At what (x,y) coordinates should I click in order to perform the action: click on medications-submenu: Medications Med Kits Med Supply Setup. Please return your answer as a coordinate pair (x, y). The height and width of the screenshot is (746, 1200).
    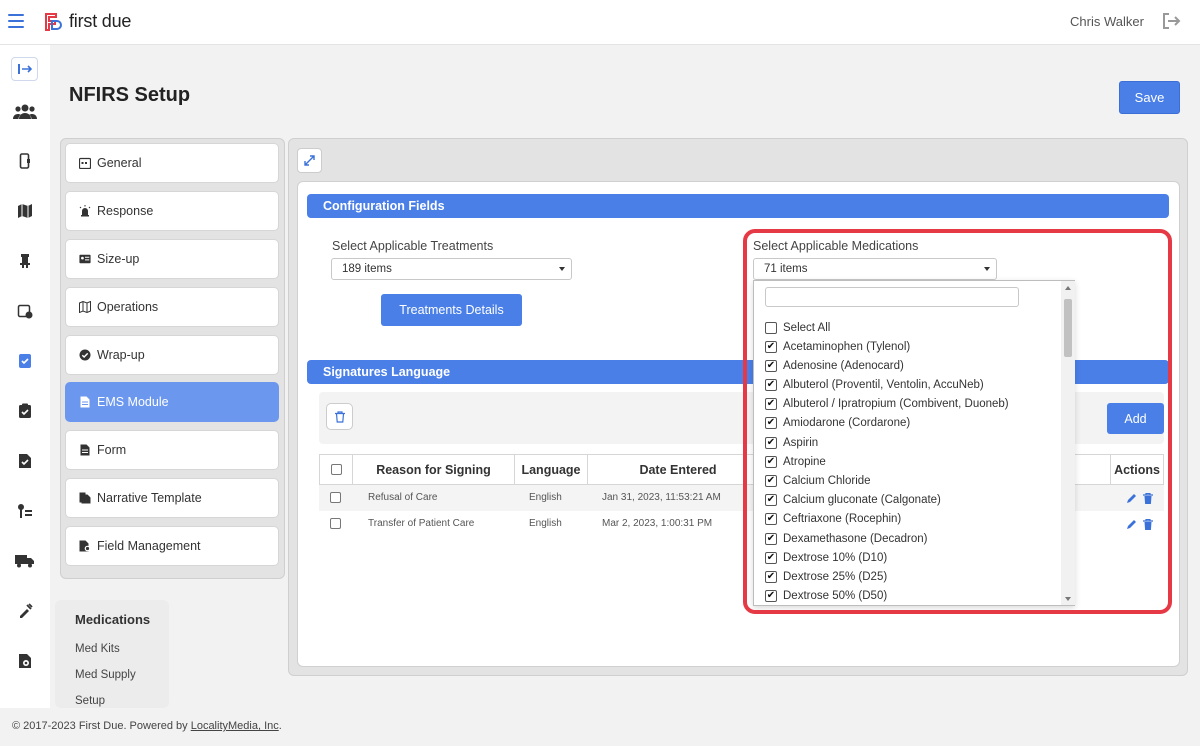
    Looking at the image, I should click on (112, 654).